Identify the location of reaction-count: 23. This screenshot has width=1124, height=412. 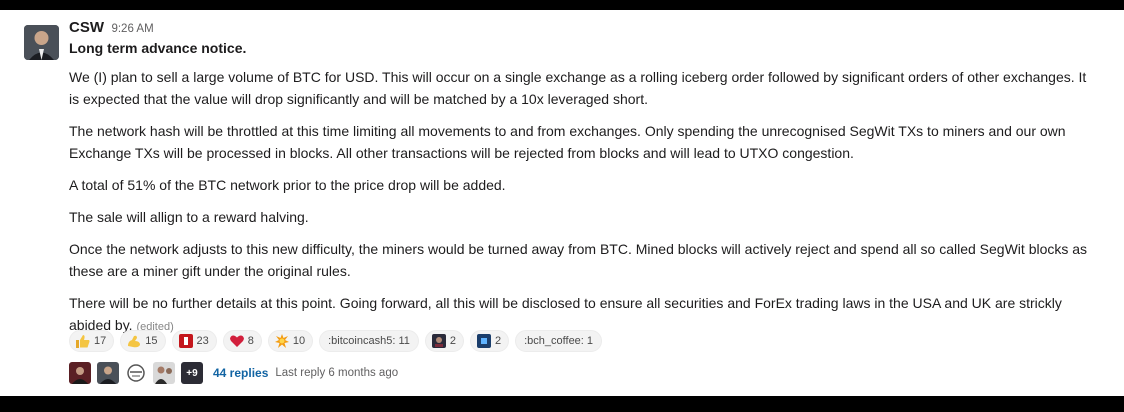
(202, 341).